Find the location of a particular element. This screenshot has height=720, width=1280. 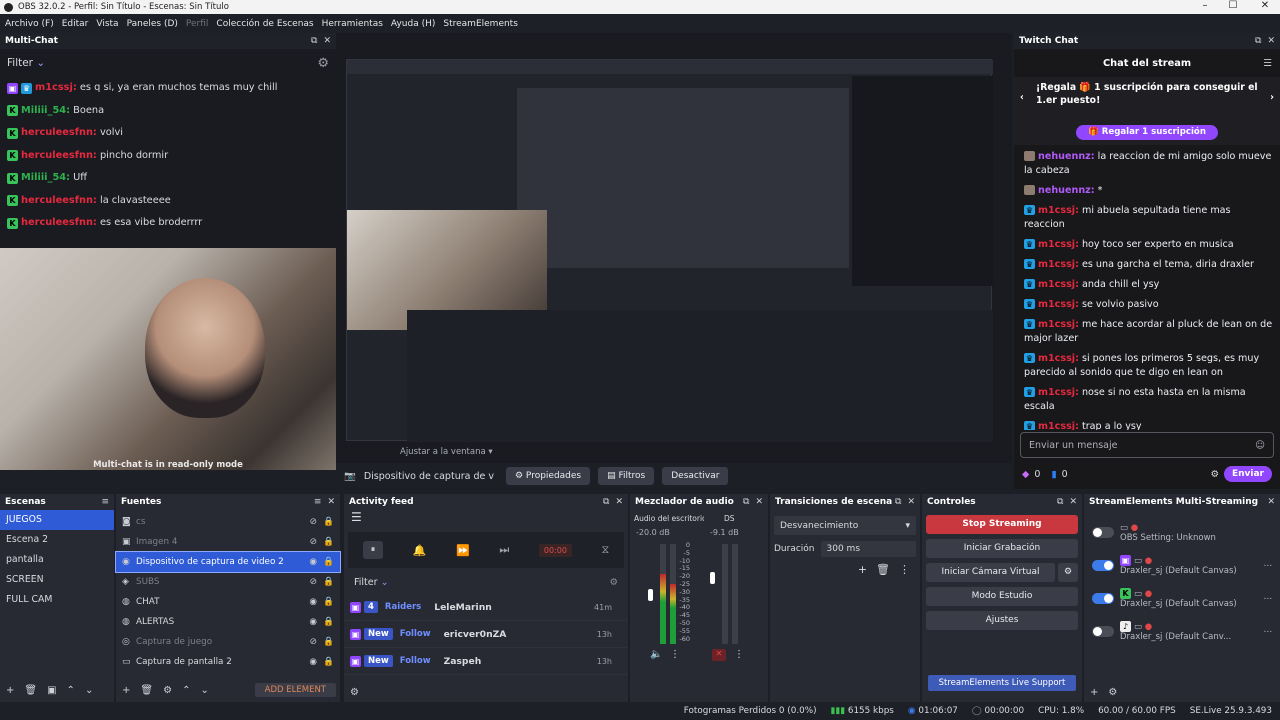

gift-sub-button: 🎁 Regalar 1 suscripción is located at coordinates (1147, 132).